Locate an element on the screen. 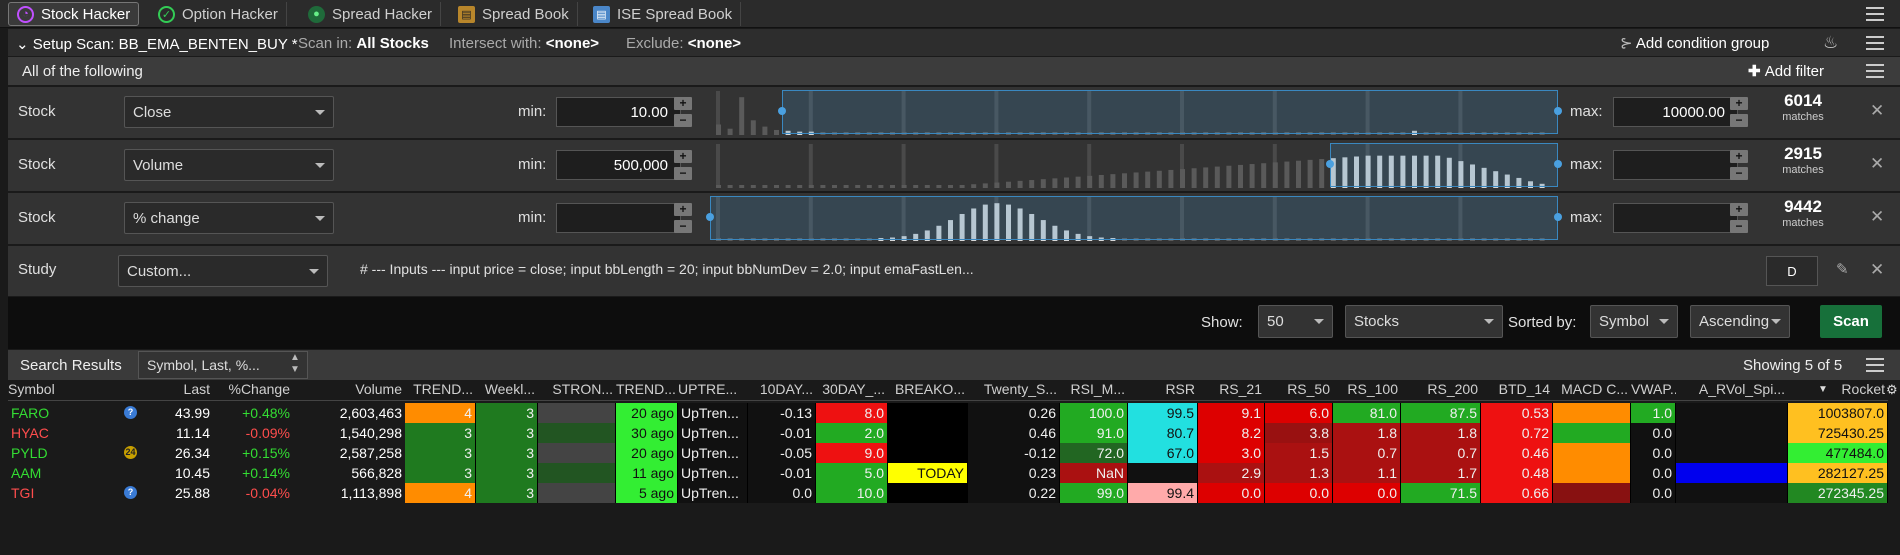  column-header-17: RS_100 is located at coordinates (1367, 391).